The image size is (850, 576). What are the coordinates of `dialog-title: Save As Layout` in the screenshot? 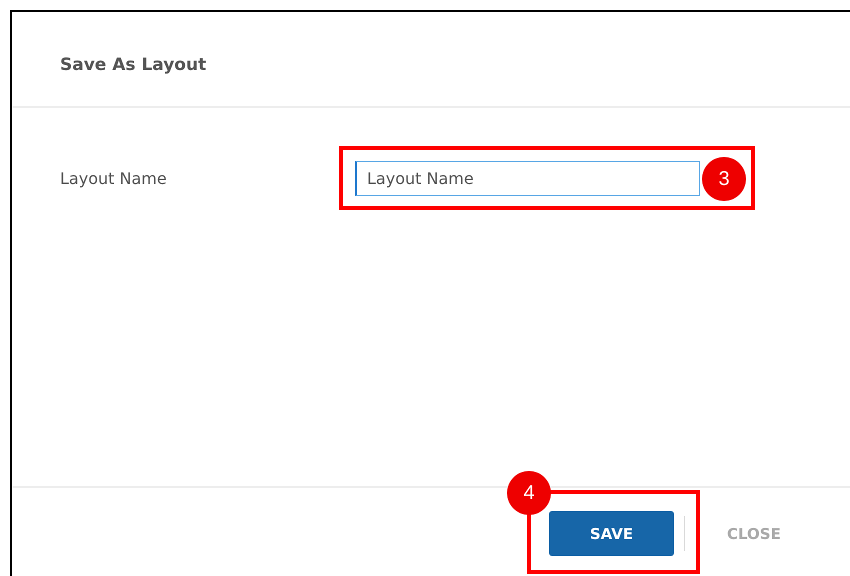 It's located at (133, 65).